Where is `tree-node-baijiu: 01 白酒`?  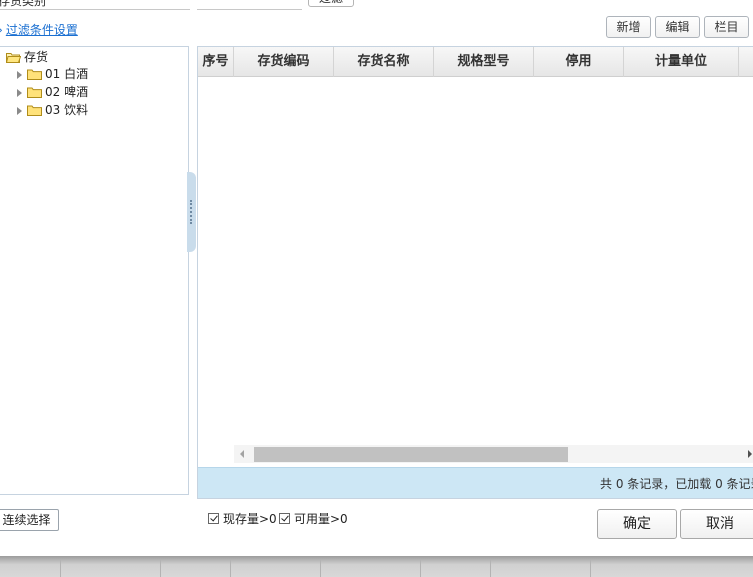 tree-node-baijiu: 01 白酒 is located at coordinates (52, 74).